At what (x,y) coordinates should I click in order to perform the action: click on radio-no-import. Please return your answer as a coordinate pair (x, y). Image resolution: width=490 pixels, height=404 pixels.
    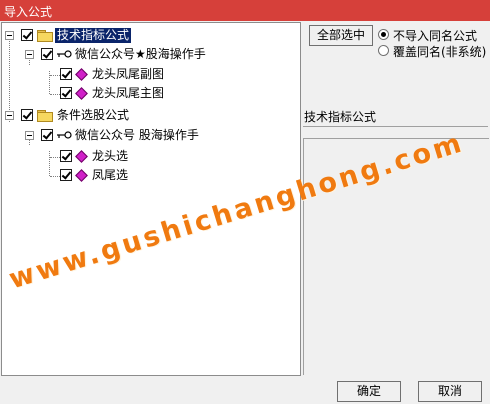
    Looking at the image, I should click on (383, 34).